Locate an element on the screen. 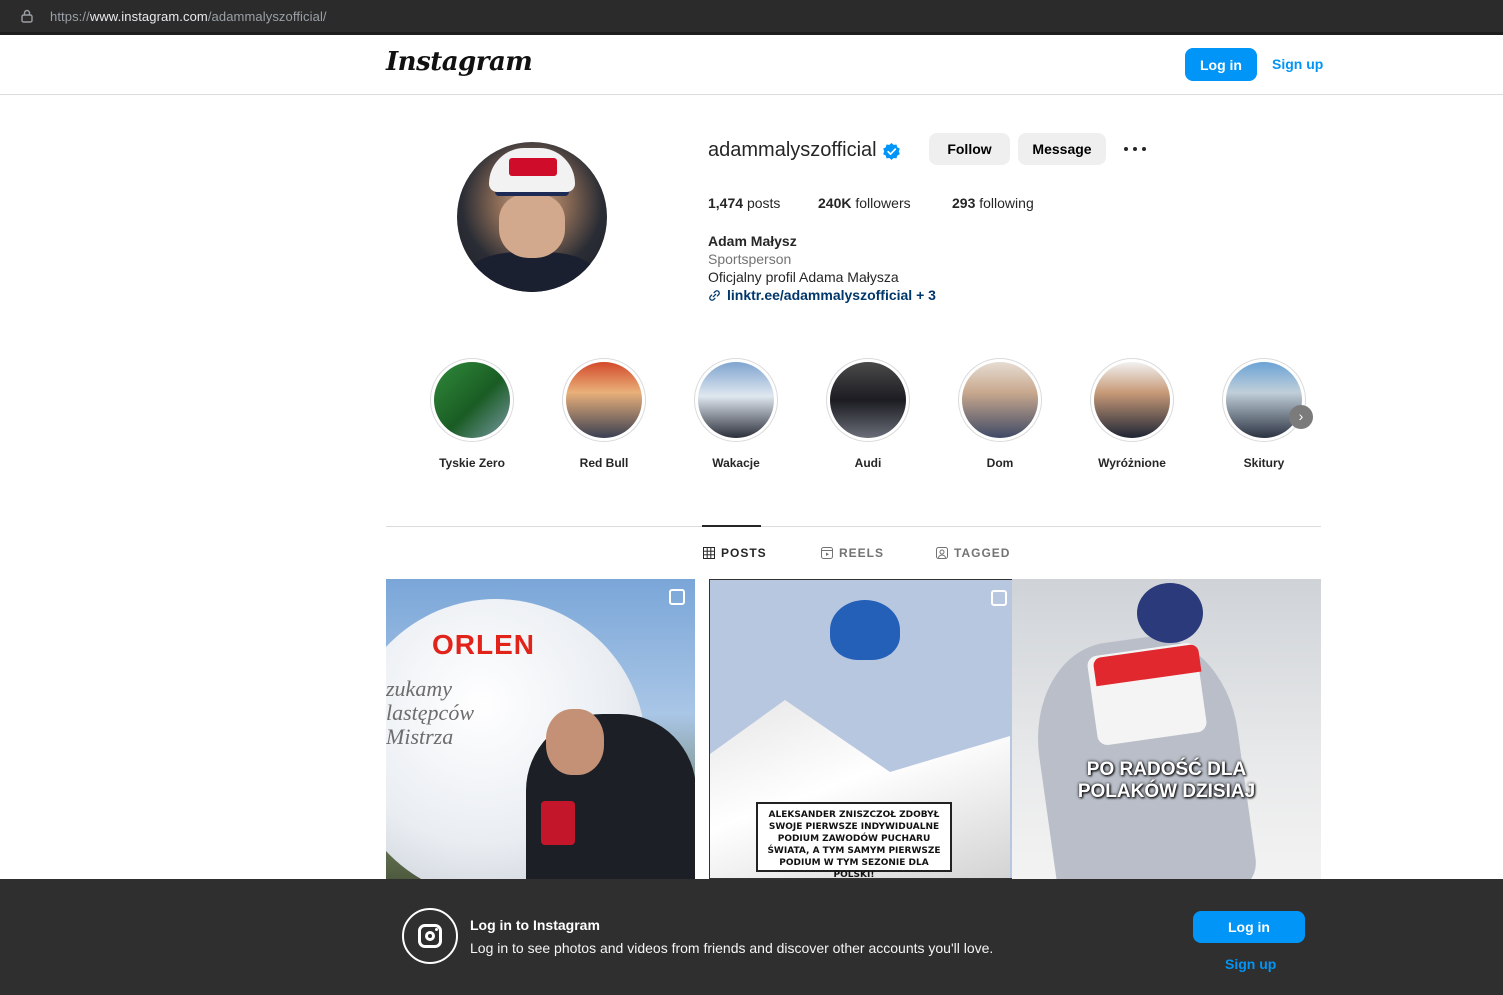  link-icon is located at coordinates (714, 295).